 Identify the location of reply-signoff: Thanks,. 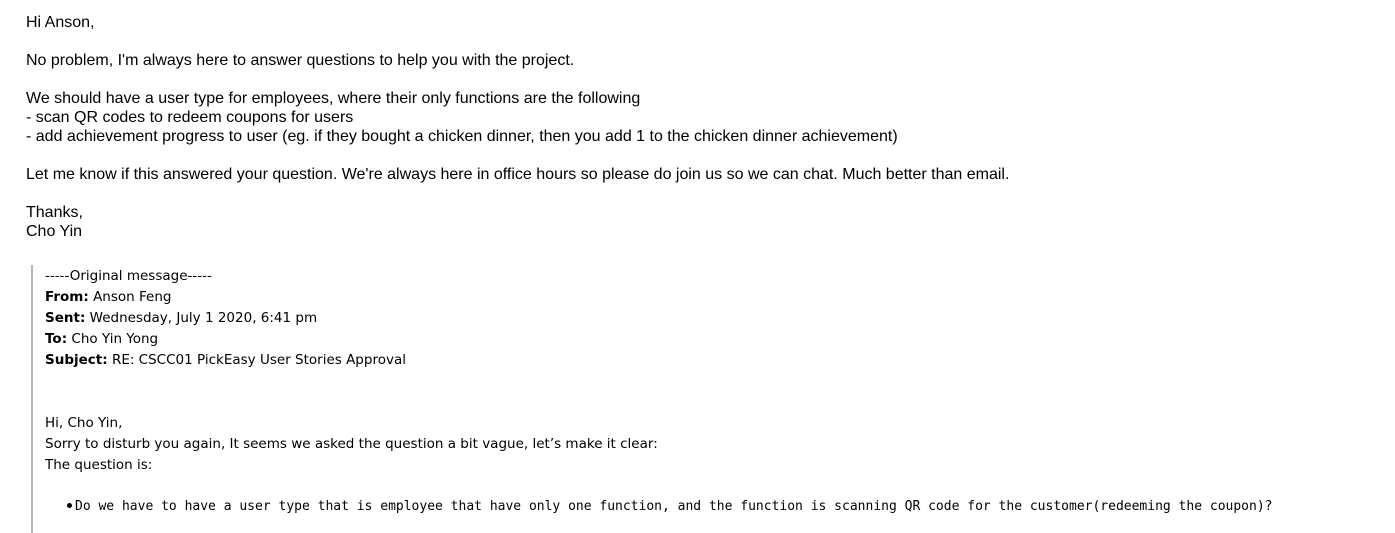
(54, 212).